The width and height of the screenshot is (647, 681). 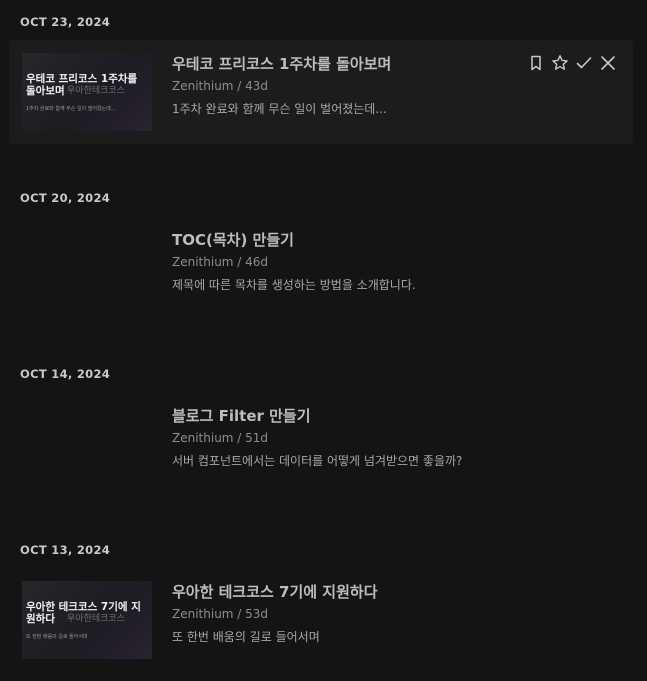 What do you see at coordinates (257, 86) in the screenshot?
I see `post-age: 43d` at bounding box center [257, 86].